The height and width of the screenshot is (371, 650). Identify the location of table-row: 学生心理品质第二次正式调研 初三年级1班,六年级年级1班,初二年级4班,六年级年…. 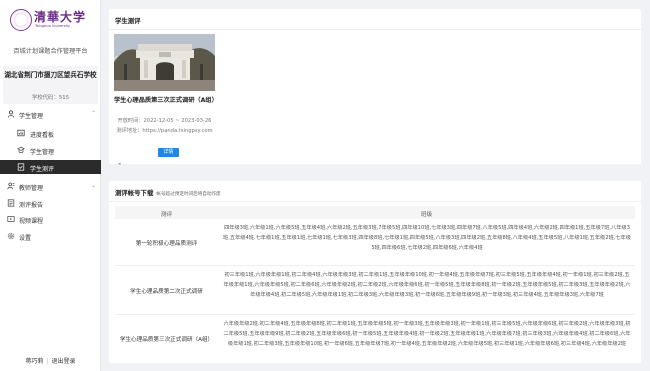
(375, 290).